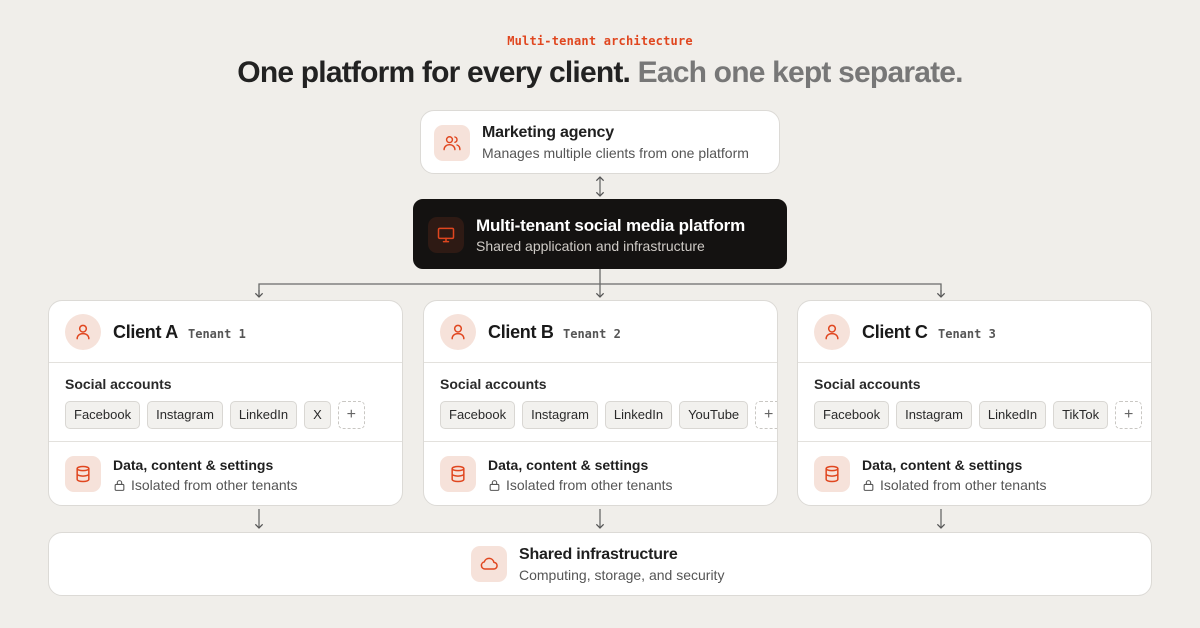 The width and height of the screenshot is (1200, 628). I want to click on headline-main: One platform for every client., so click(434, 72).